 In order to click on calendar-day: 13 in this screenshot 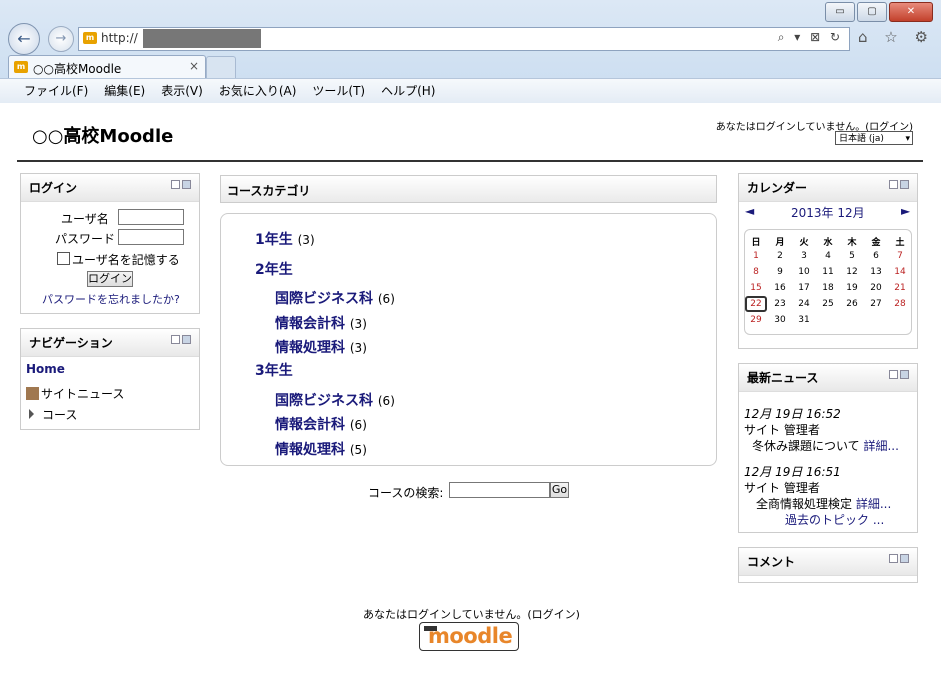, I will do `click(876, 272)`.